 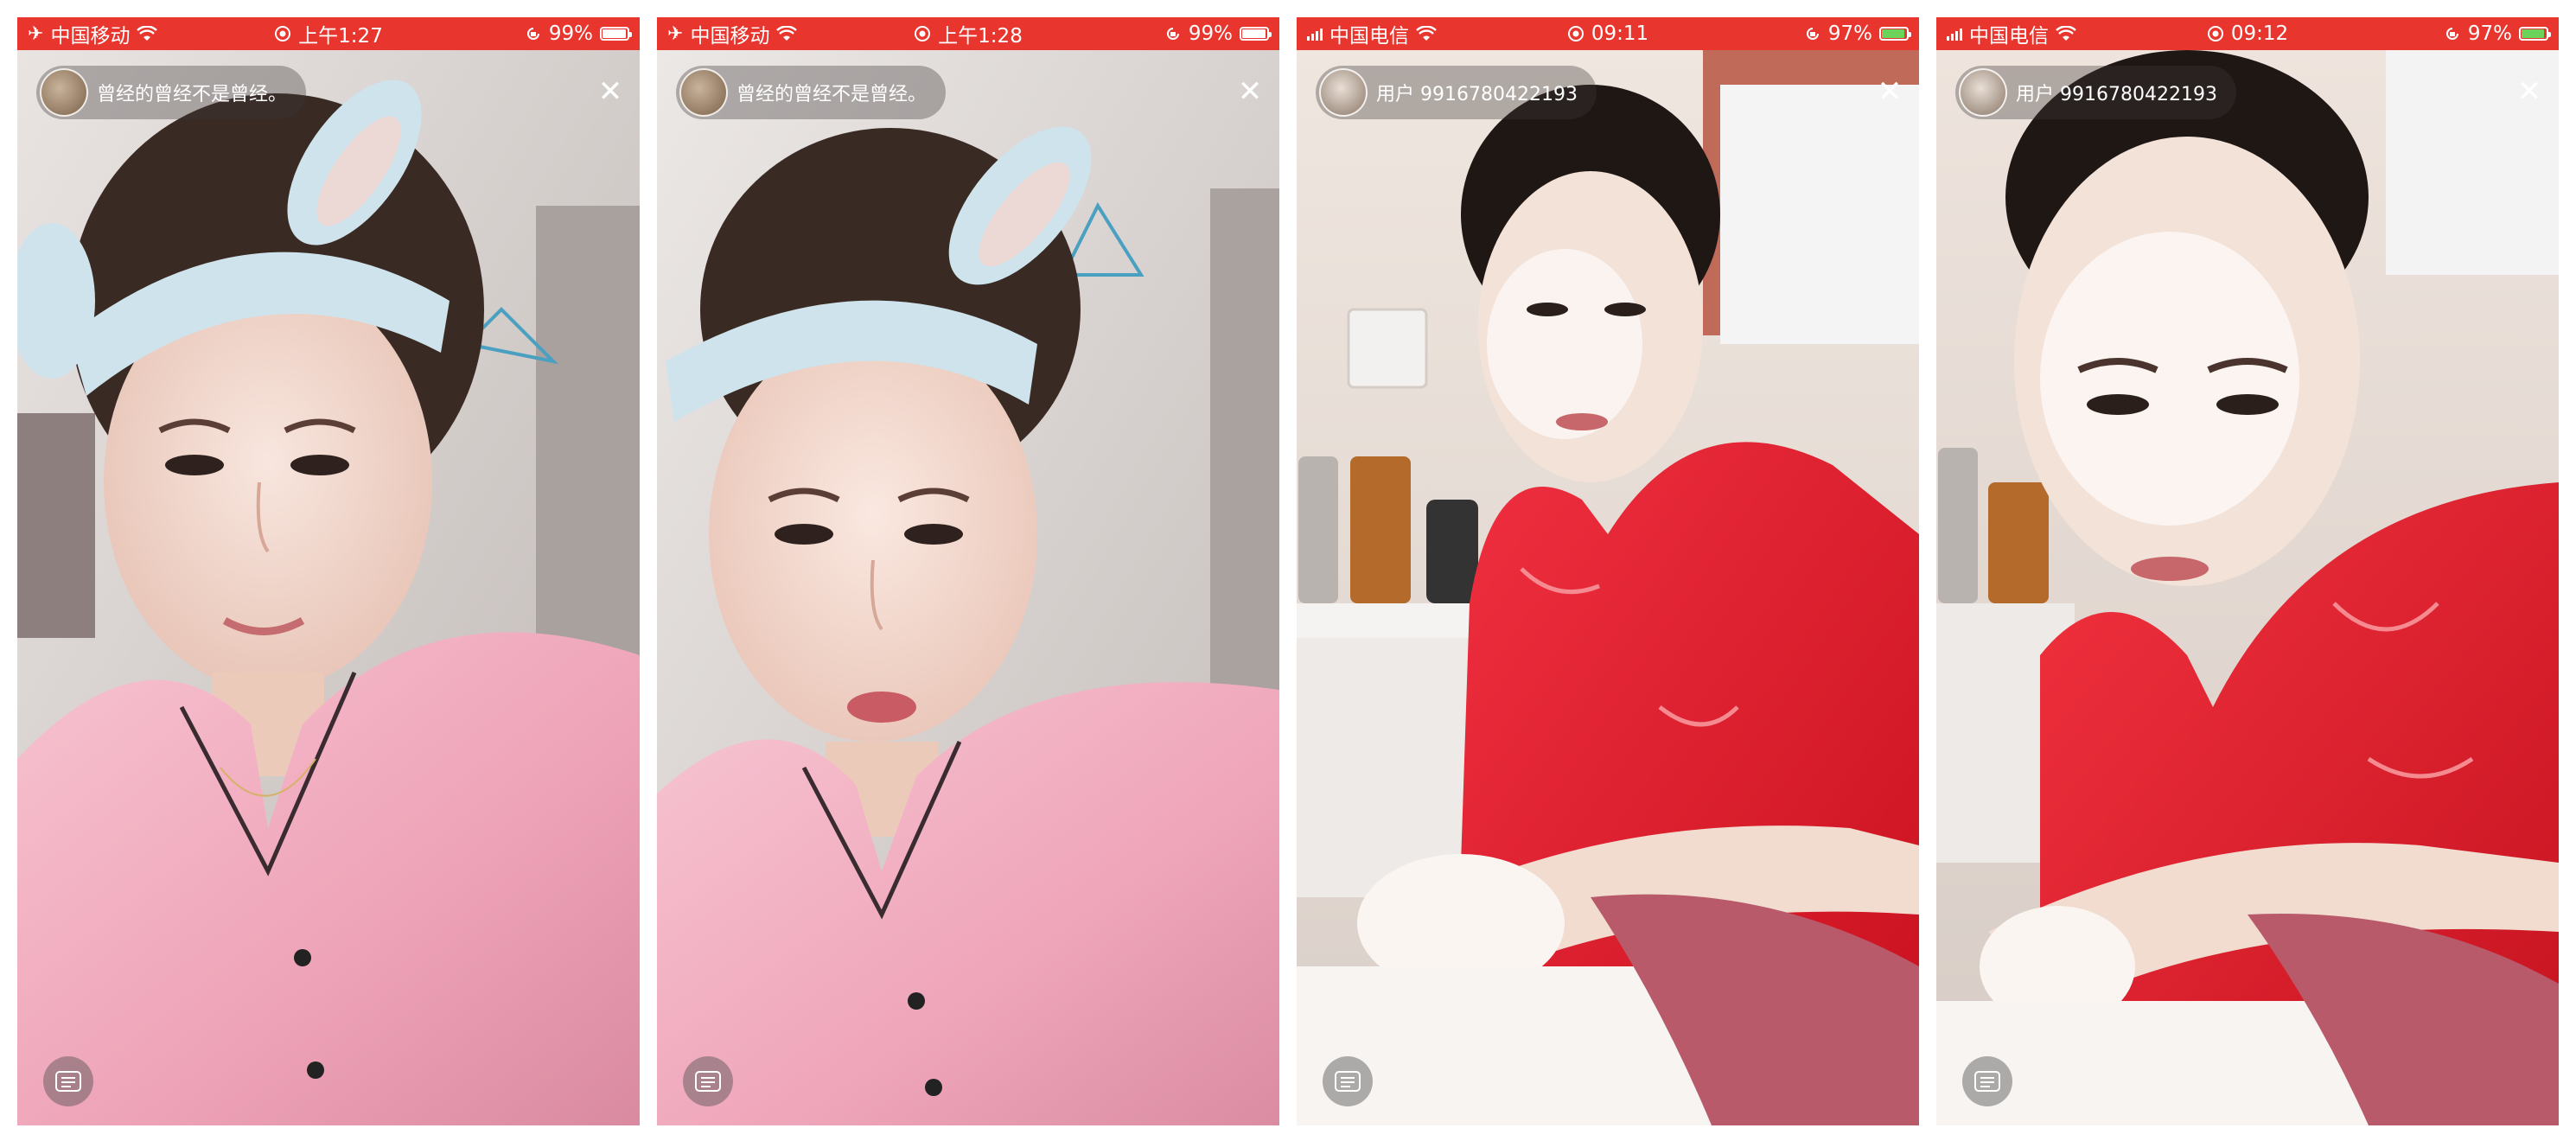 What do you see at coordinates (2259, 33) in the screenshot?
I see `clock: 09:12` at bounding box center [2259, 33].